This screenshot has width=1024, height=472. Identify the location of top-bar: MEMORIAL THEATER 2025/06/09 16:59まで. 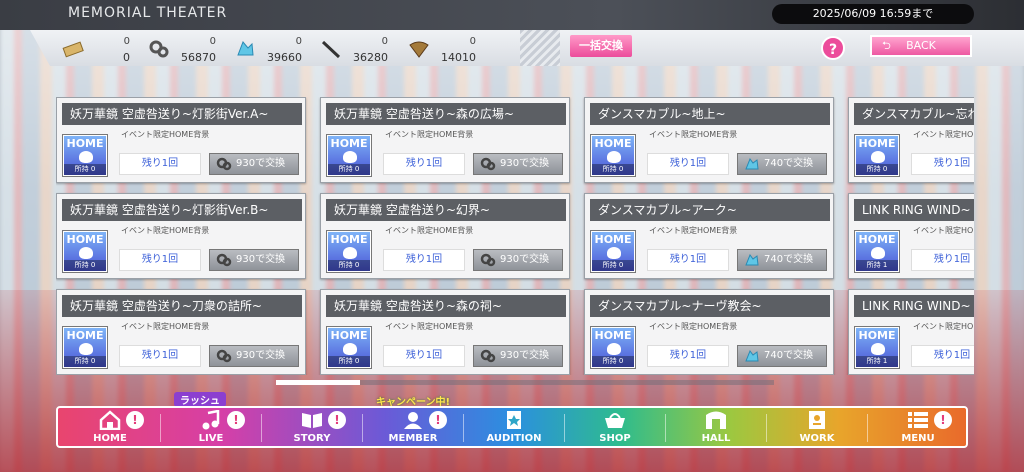
(512, 15).